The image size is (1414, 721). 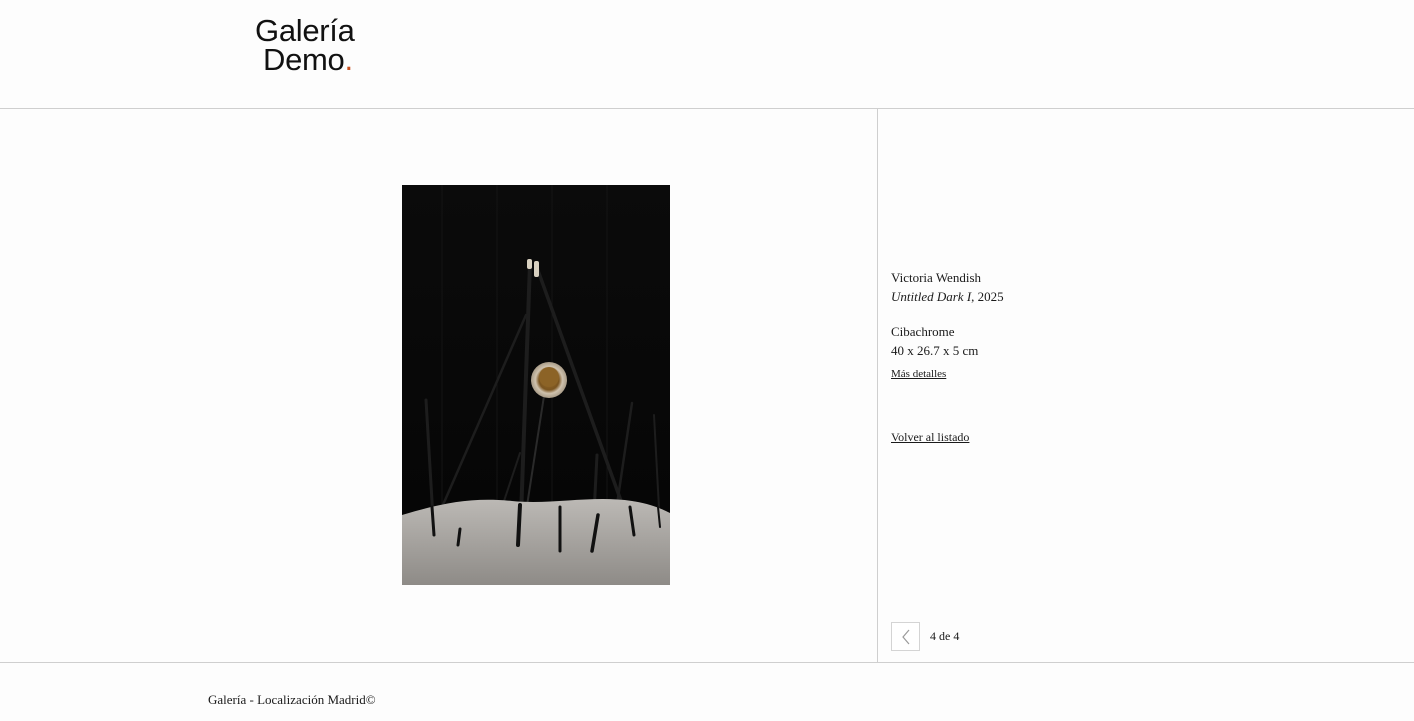 I want to click on site-footer: Galería - Localización Madrid©, so click(x=292, y=700).